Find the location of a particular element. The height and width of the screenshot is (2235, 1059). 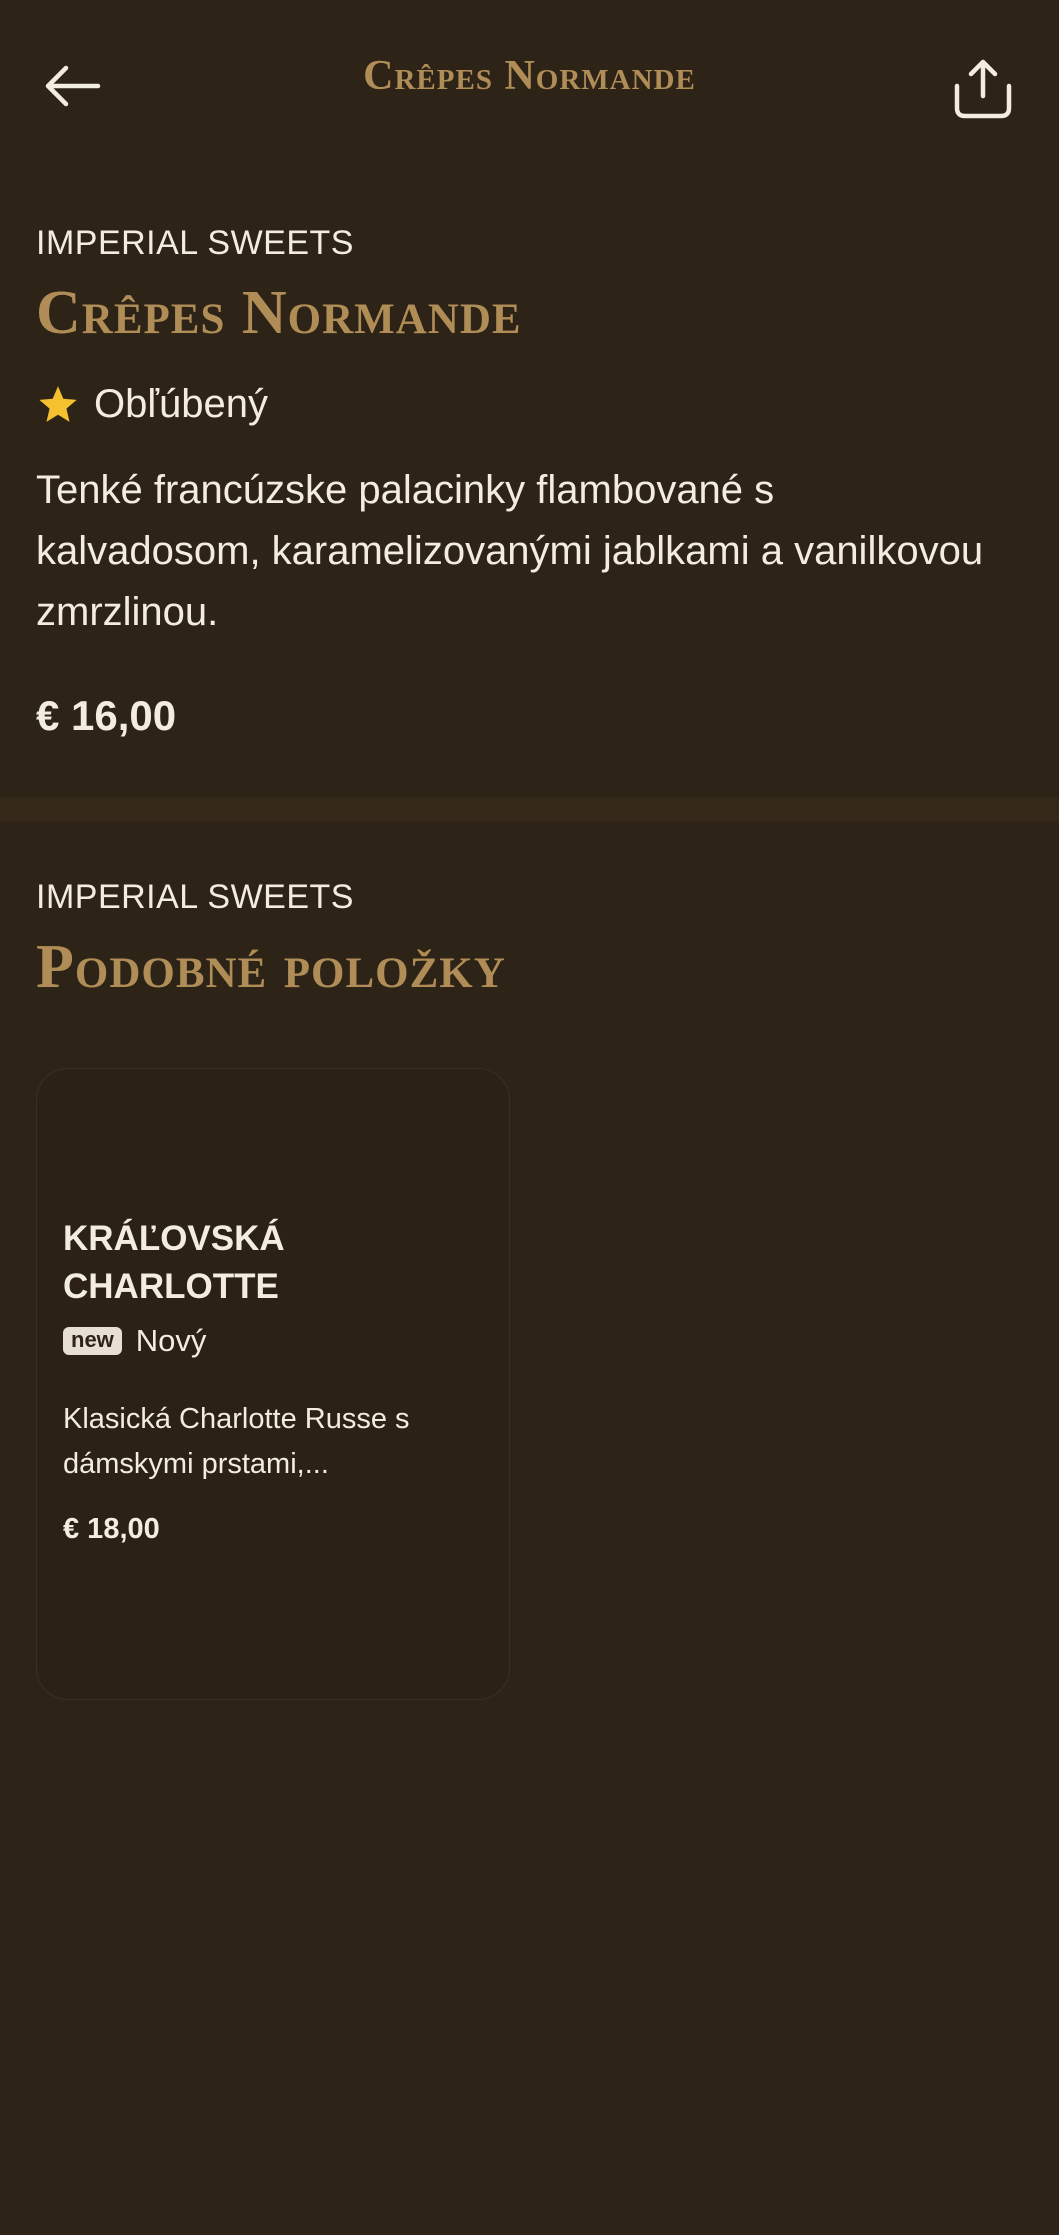

section-divider is located at coordinates (529, 810).